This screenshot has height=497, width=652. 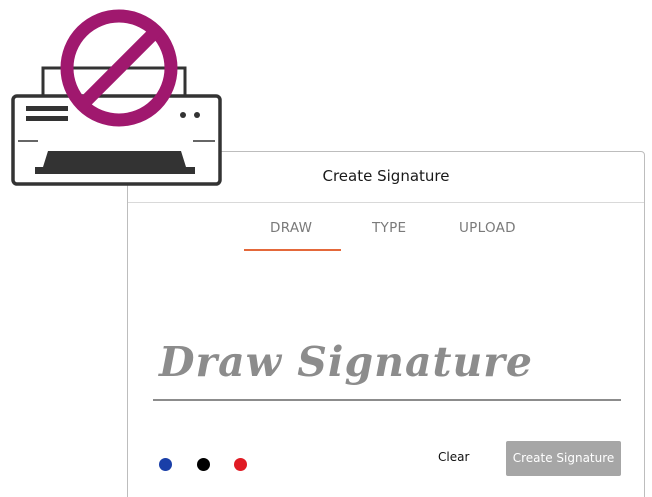 What do you see at coordinates (453, 457) in the screenshot?
I see `clear-button: Clear` at bounding box center [453, 457].